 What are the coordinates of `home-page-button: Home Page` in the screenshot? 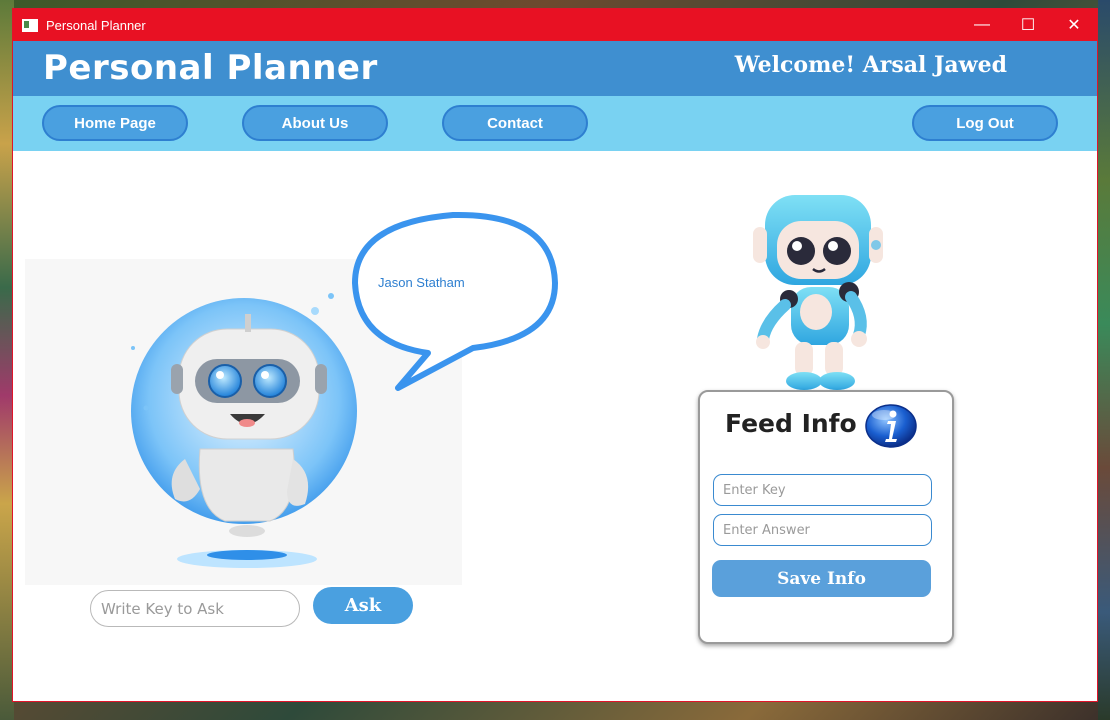 It's located at (115, 123).